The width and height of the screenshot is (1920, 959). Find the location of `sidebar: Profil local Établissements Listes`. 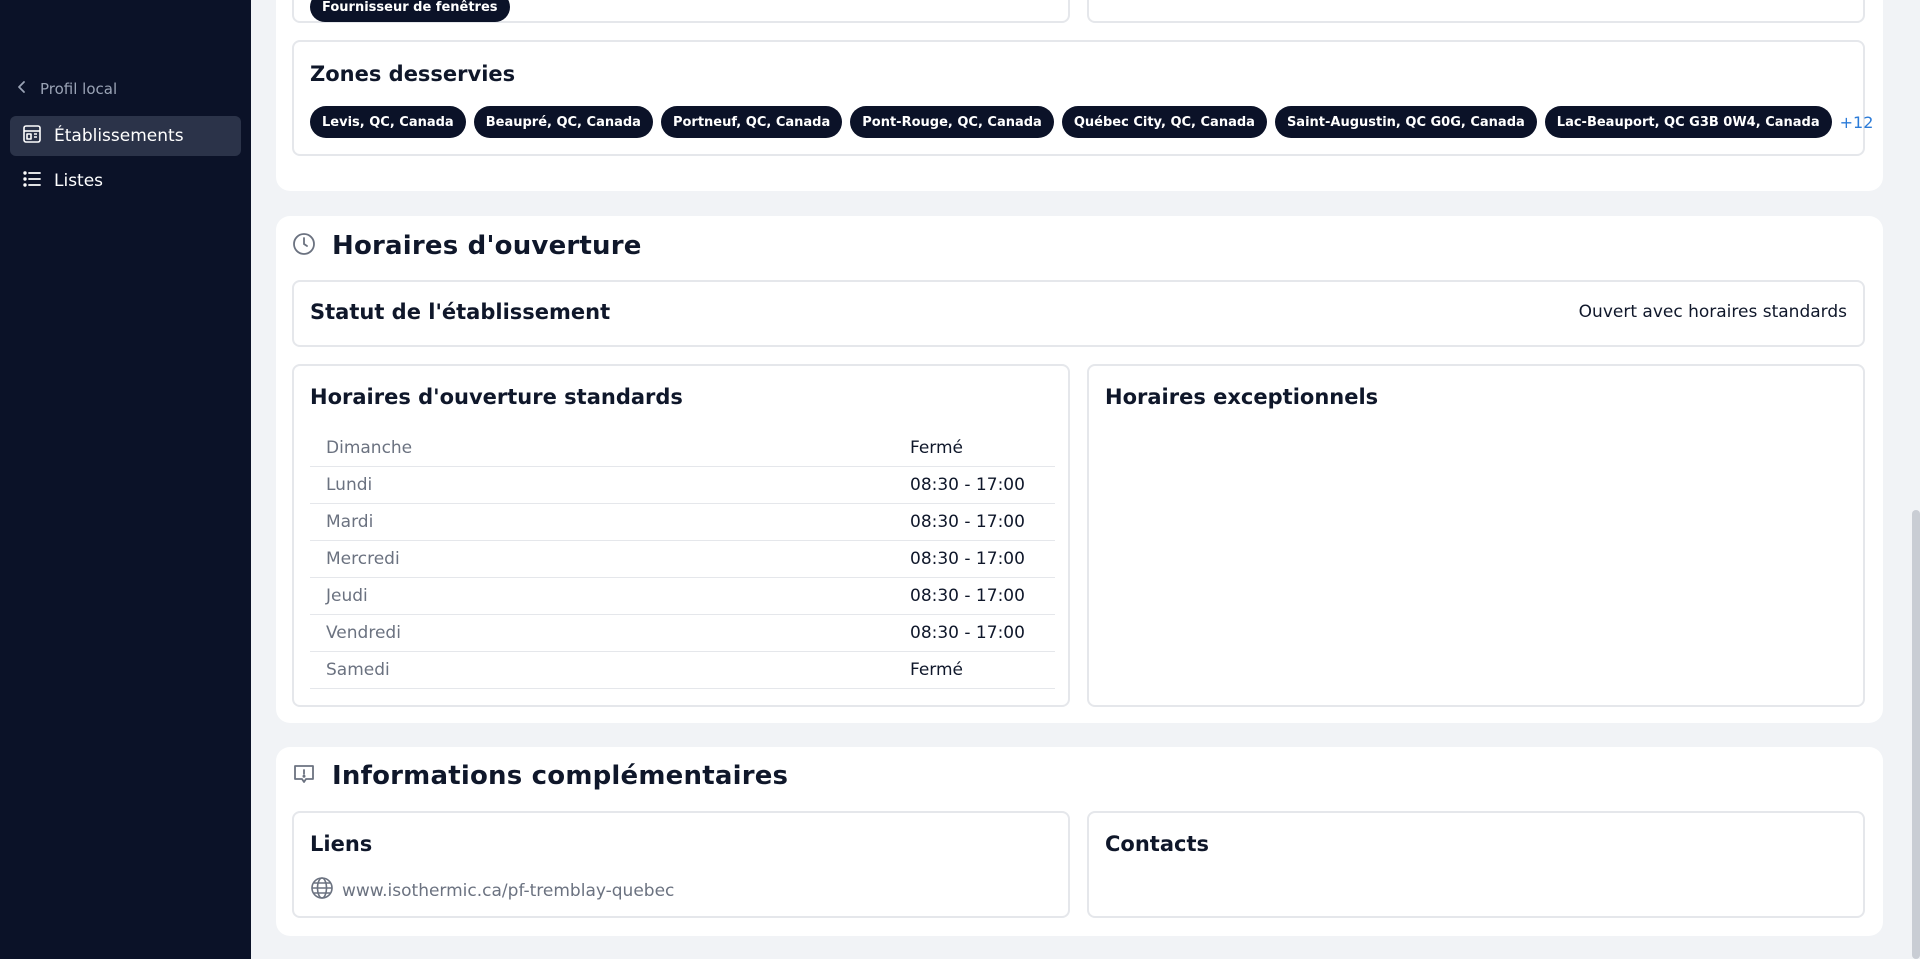

sidebar: Profil local Établissements Listes is located at coordinates (125, 479).